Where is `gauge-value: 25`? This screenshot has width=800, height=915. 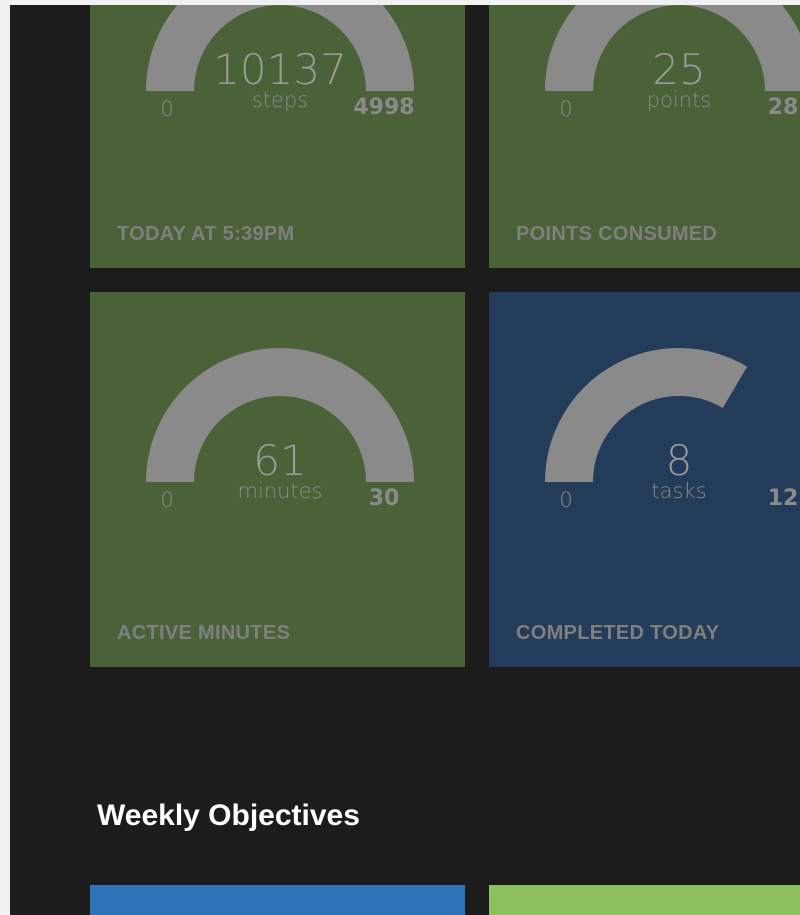 gauge-value: 25 is located at coordinates (678, 69).